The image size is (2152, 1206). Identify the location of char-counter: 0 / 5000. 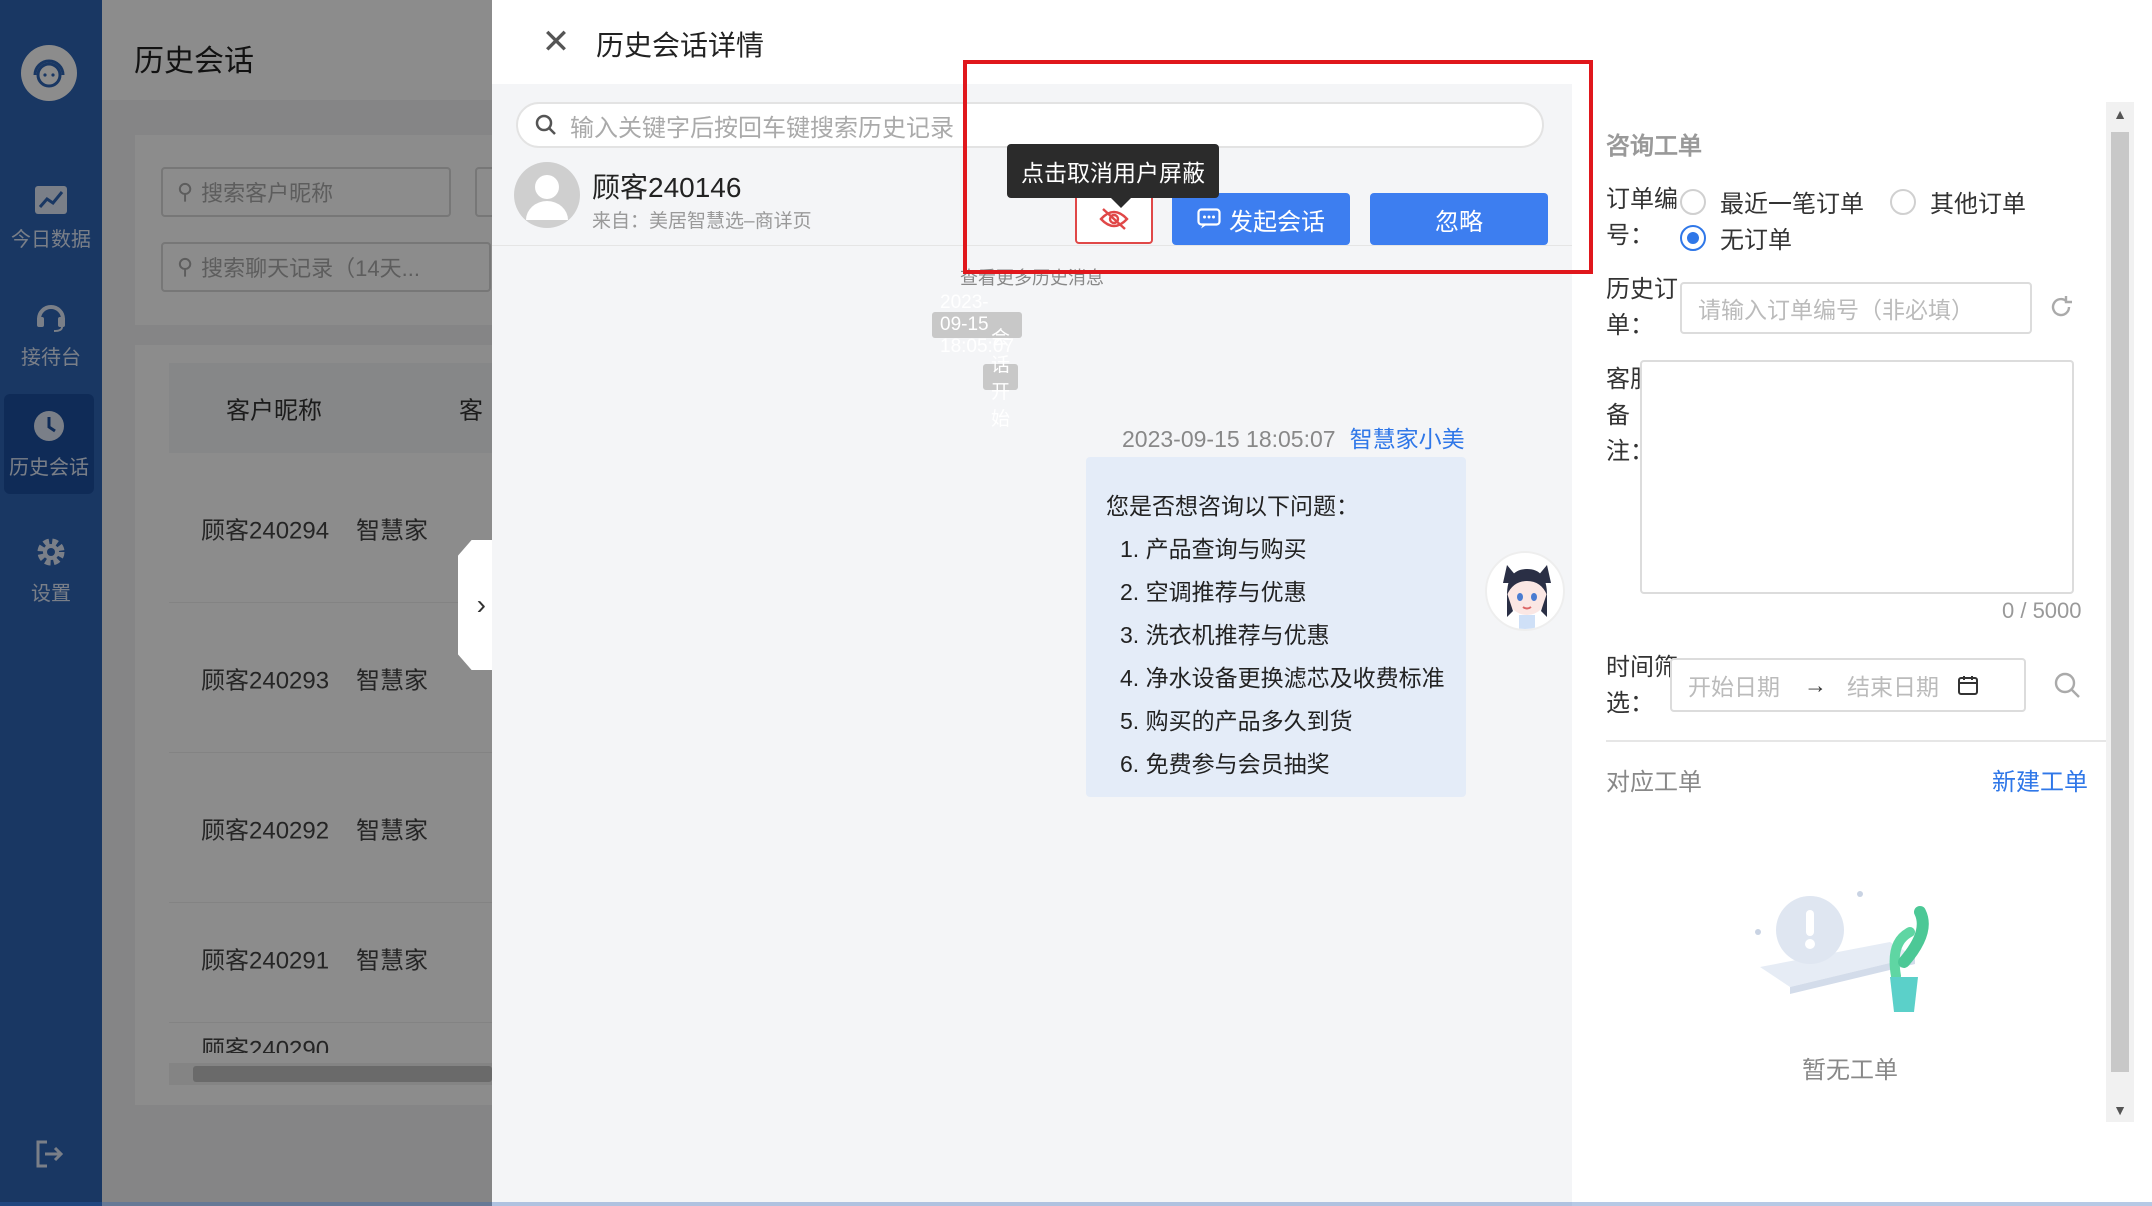
(2042, 610).